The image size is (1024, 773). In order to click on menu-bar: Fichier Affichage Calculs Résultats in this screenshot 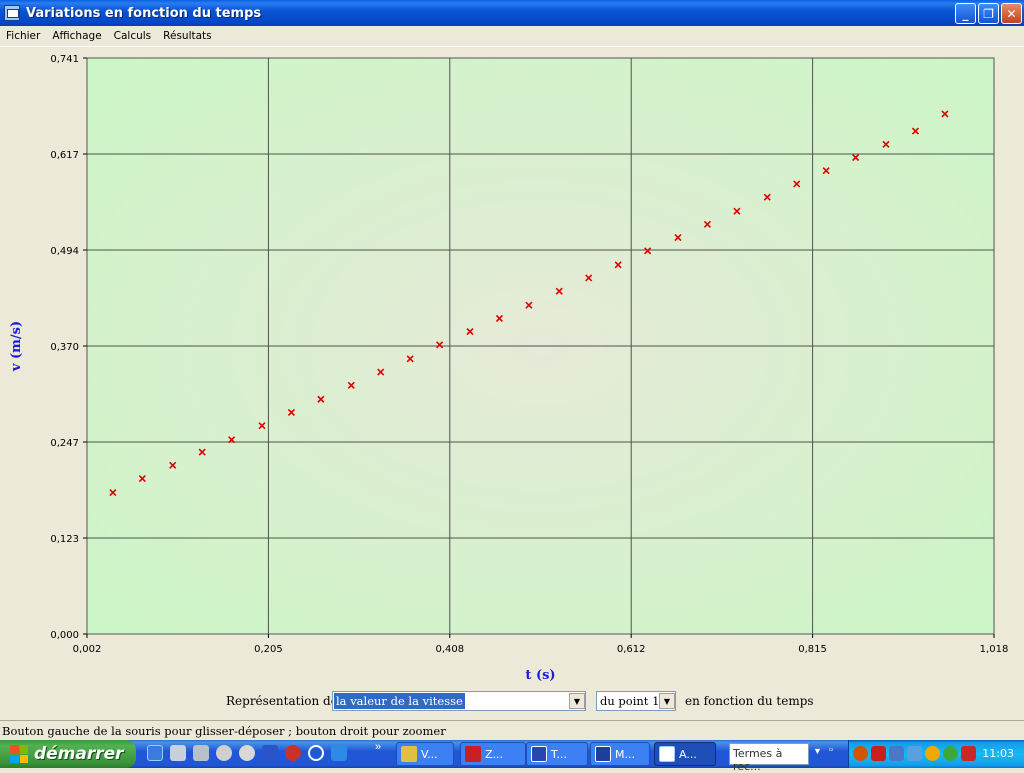, I will do `click(512, 36)`.